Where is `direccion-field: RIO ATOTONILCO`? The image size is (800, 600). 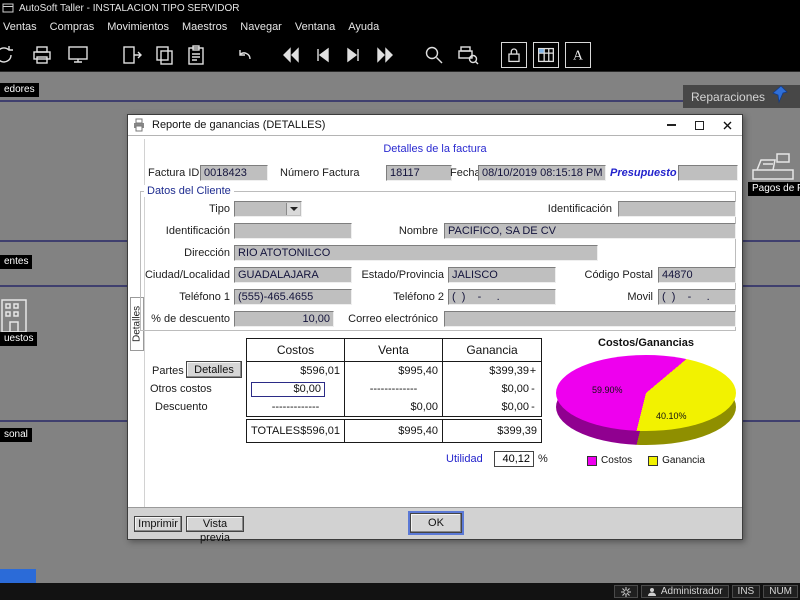 direccion-field: RIO ATOTONILCO is located at coordinates (416, 253).